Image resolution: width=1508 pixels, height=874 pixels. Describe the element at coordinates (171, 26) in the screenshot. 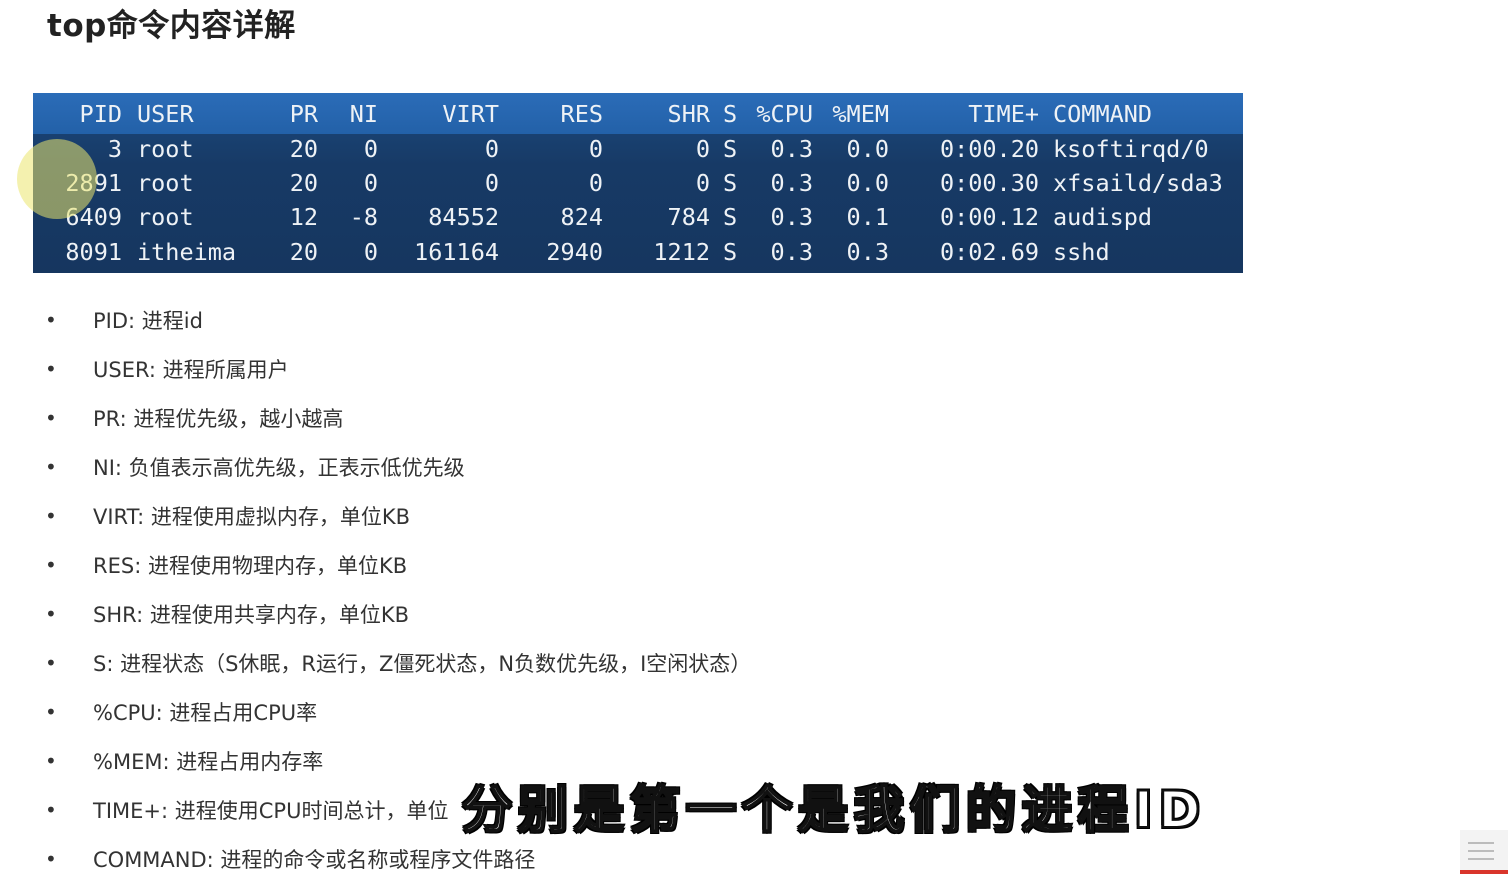

I see `page-title: top命令内容详解` at that location.